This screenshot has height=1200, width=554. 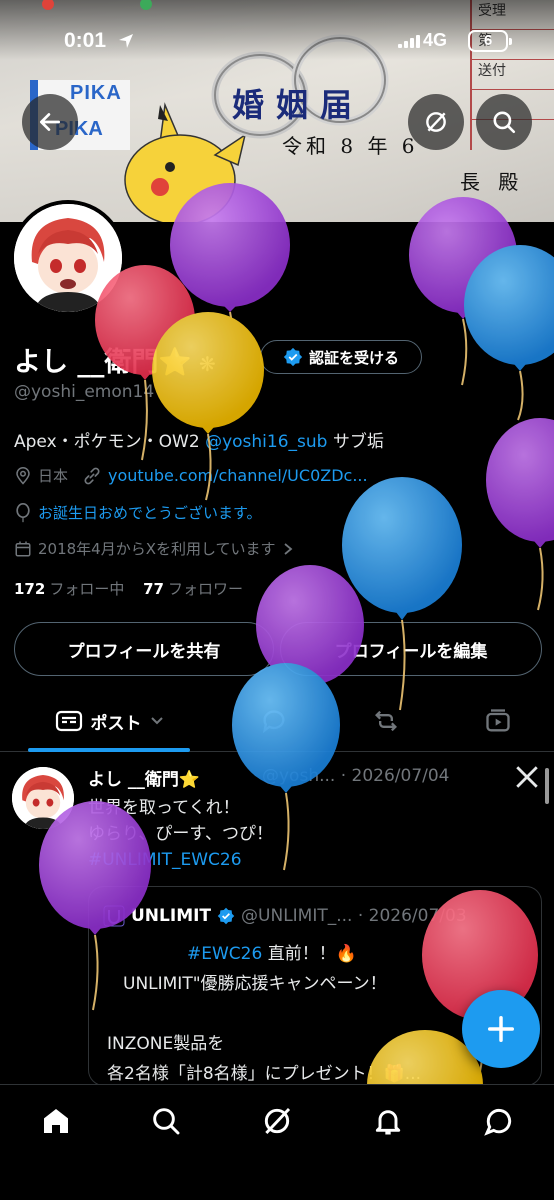 I want to click on tab-media, so click(x=498, y=721).